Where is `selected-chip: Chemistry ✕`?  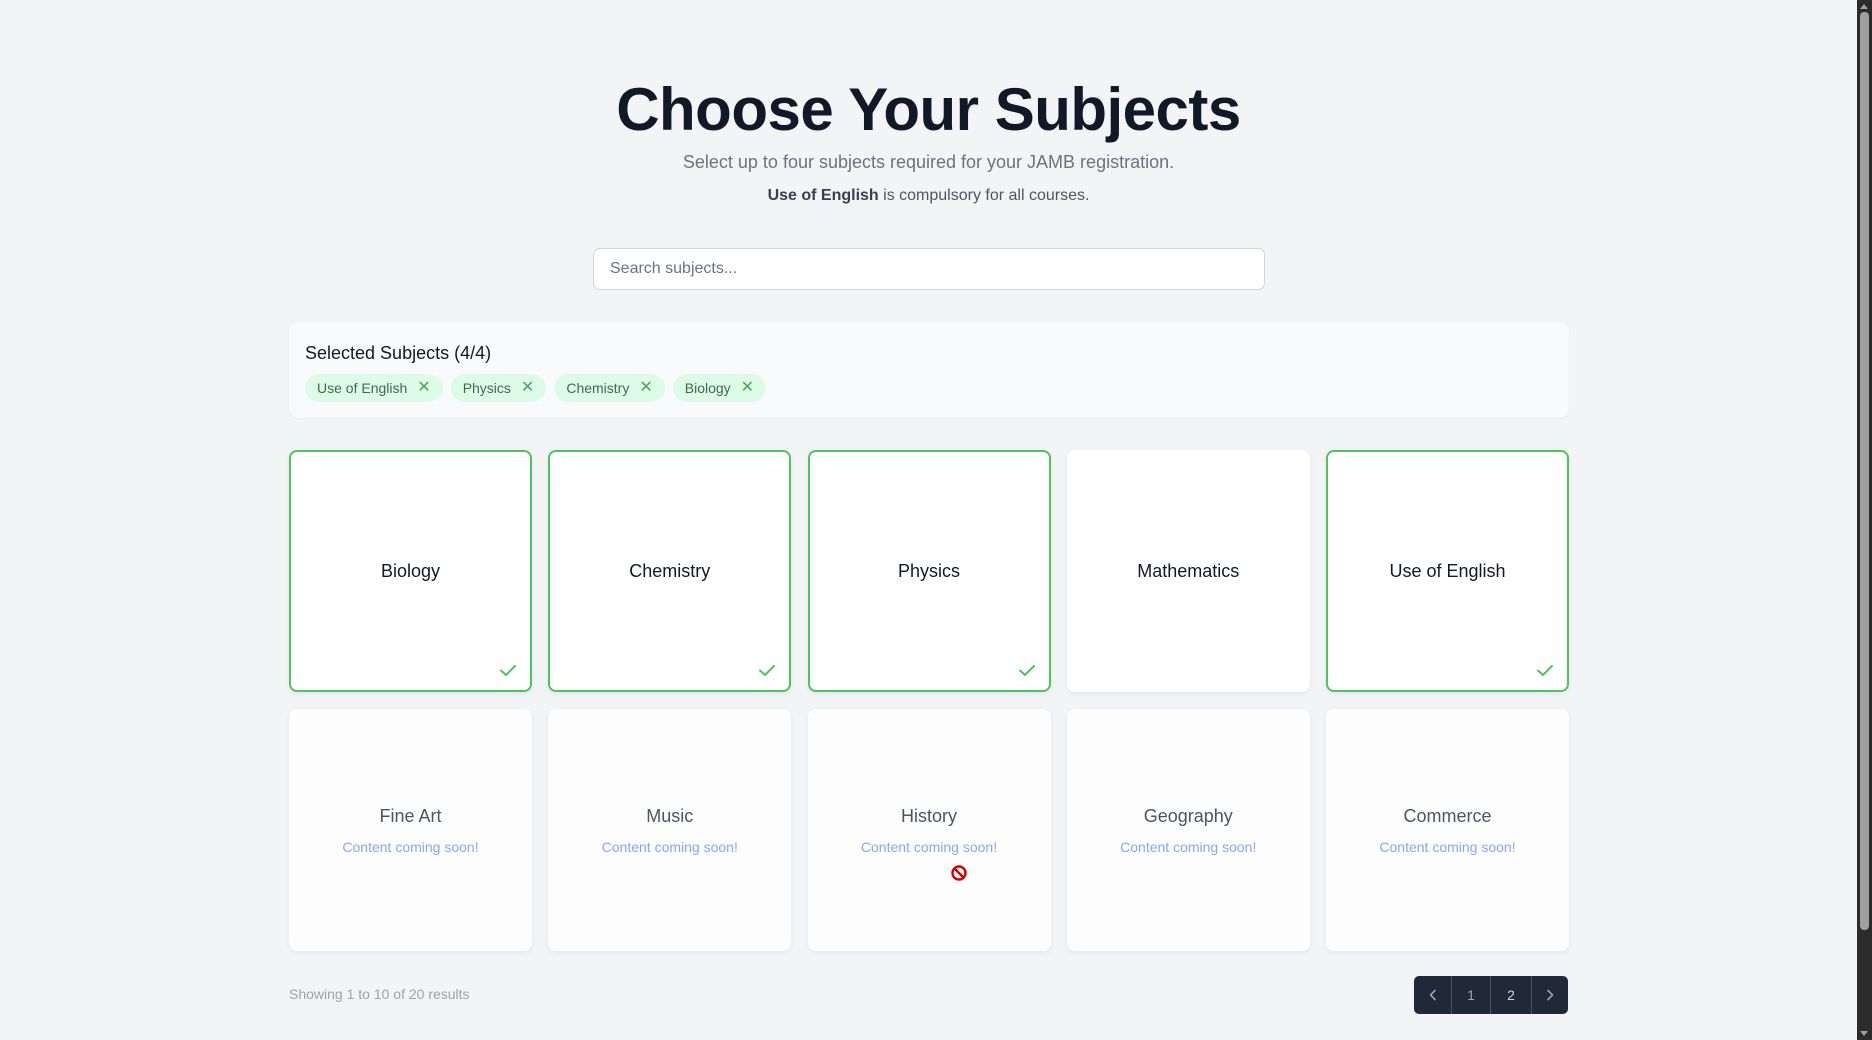 selected-chip: Chemistry ✕ is located at coordinates (609, 388).